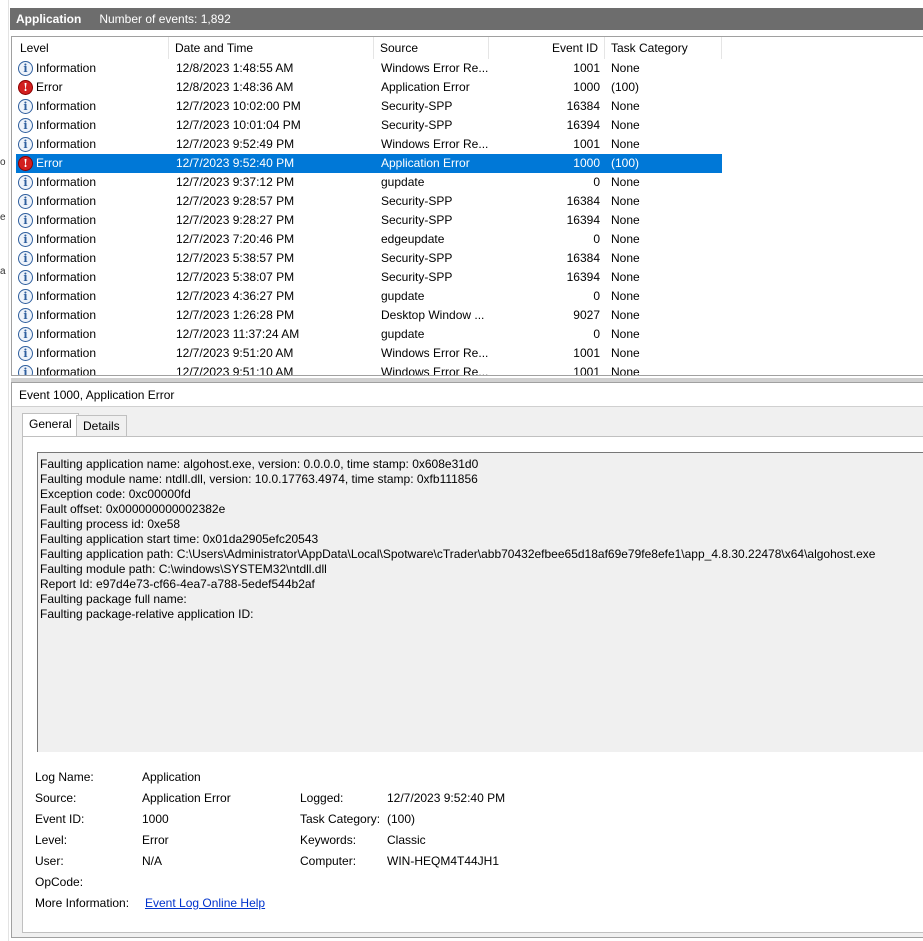 The height and width of the screenshot is (941, 923). Describe the element at coordinates (110, 524) in the screenshot. I see `description-line: Faulting process id: 0xe58` at that location.